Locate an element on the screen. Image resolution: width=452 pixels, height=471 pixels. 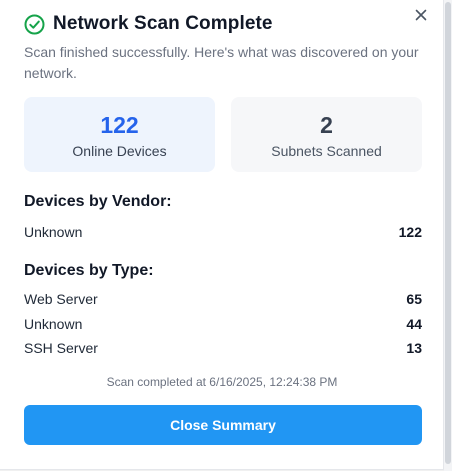
type-row: SSH Server 13 is located at coordinates (223, 350).